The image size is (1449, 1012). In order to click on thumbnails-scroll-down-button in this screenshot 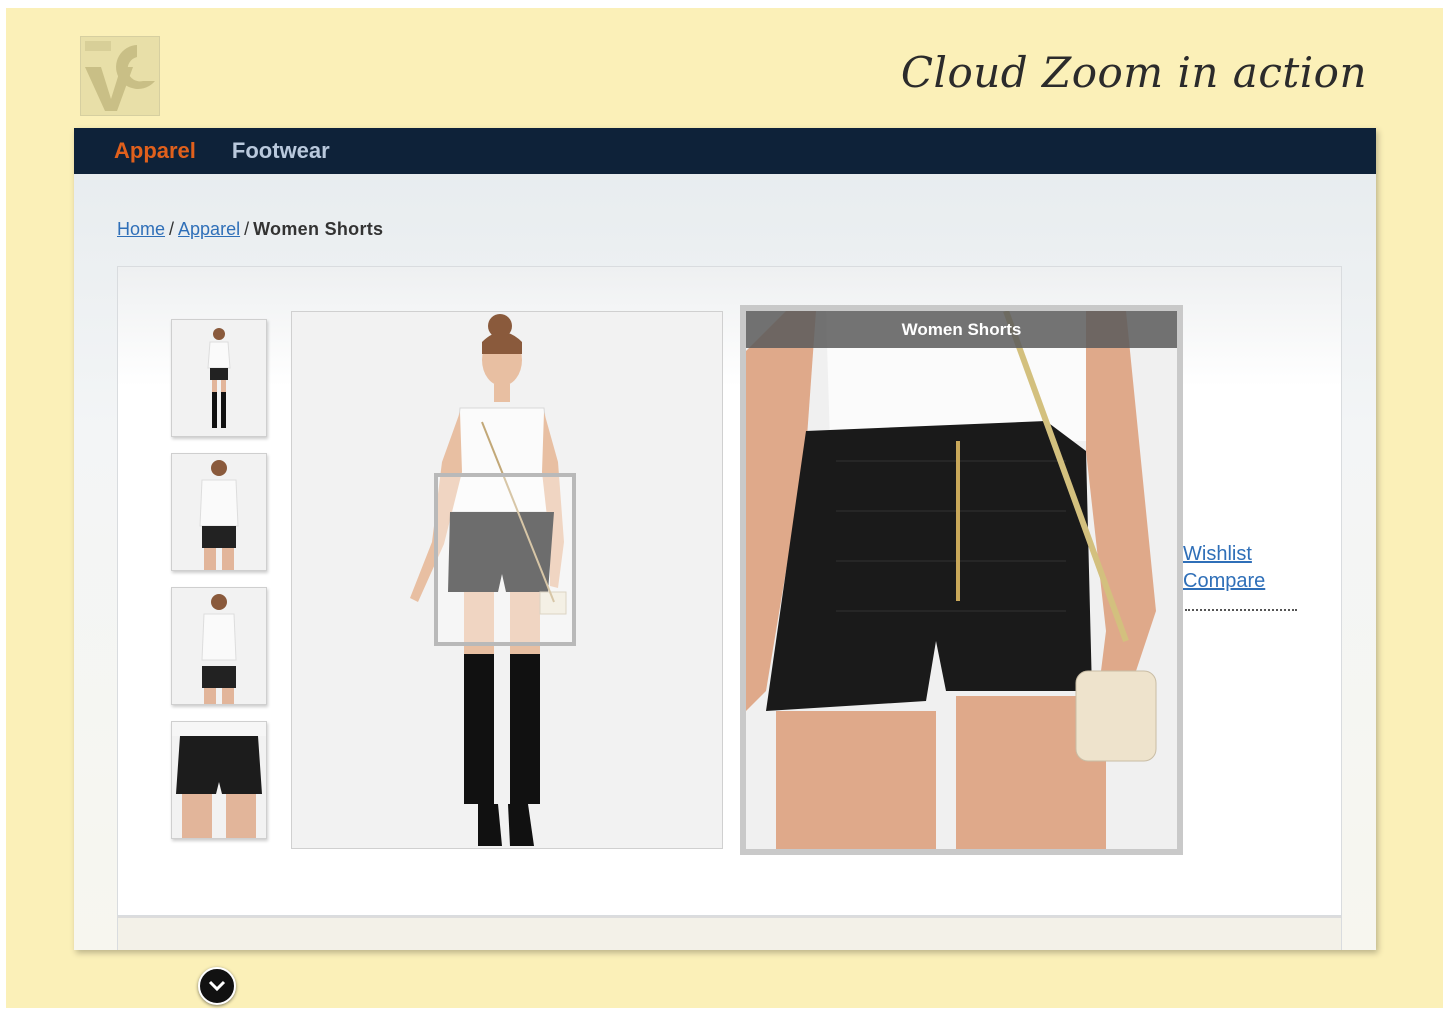, I will do `click(217, 986)`.